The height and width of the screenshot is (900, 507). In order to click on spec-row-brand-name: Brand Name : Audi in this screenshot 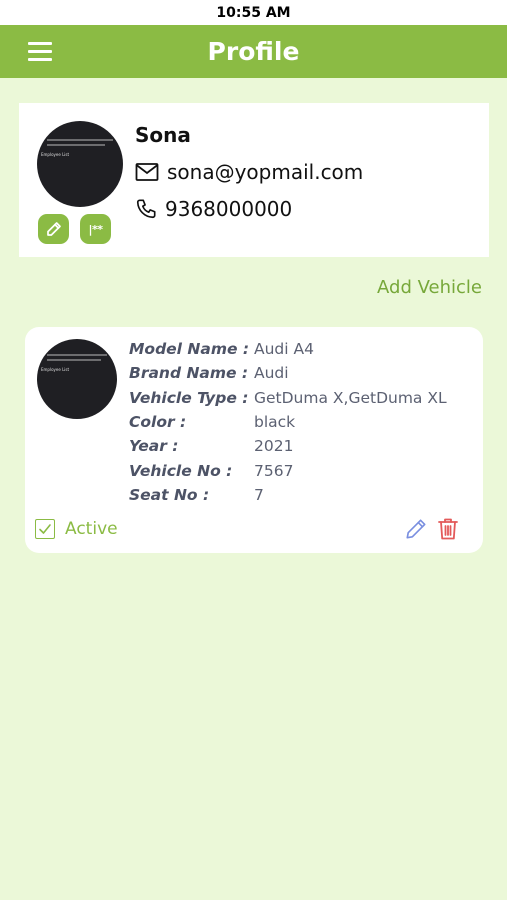, I will do `click(209, 376)`.